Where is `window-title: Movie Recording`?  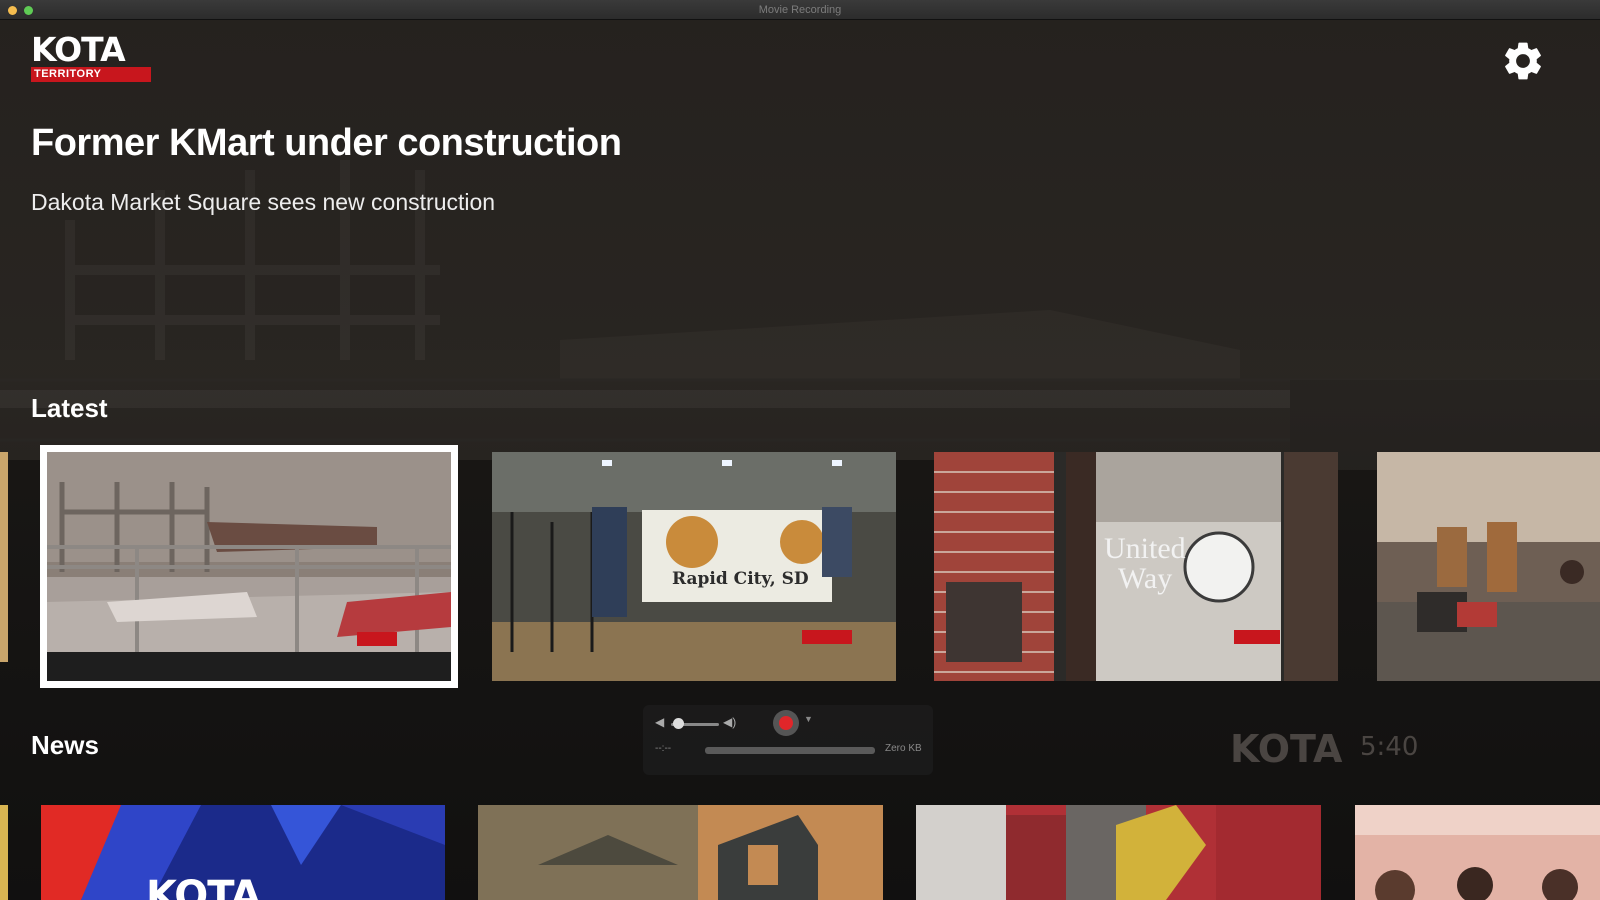 window-title: Movie Recording is located at coordinates (800, 10).